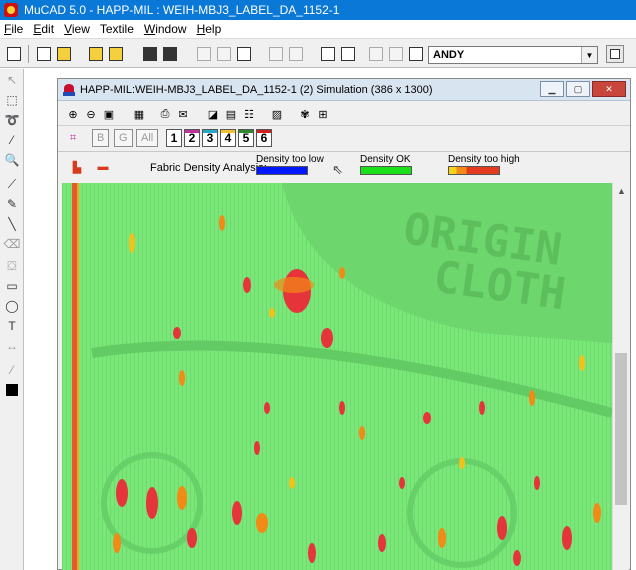  I want to click on mail-button: ✉, so click(183, 114).